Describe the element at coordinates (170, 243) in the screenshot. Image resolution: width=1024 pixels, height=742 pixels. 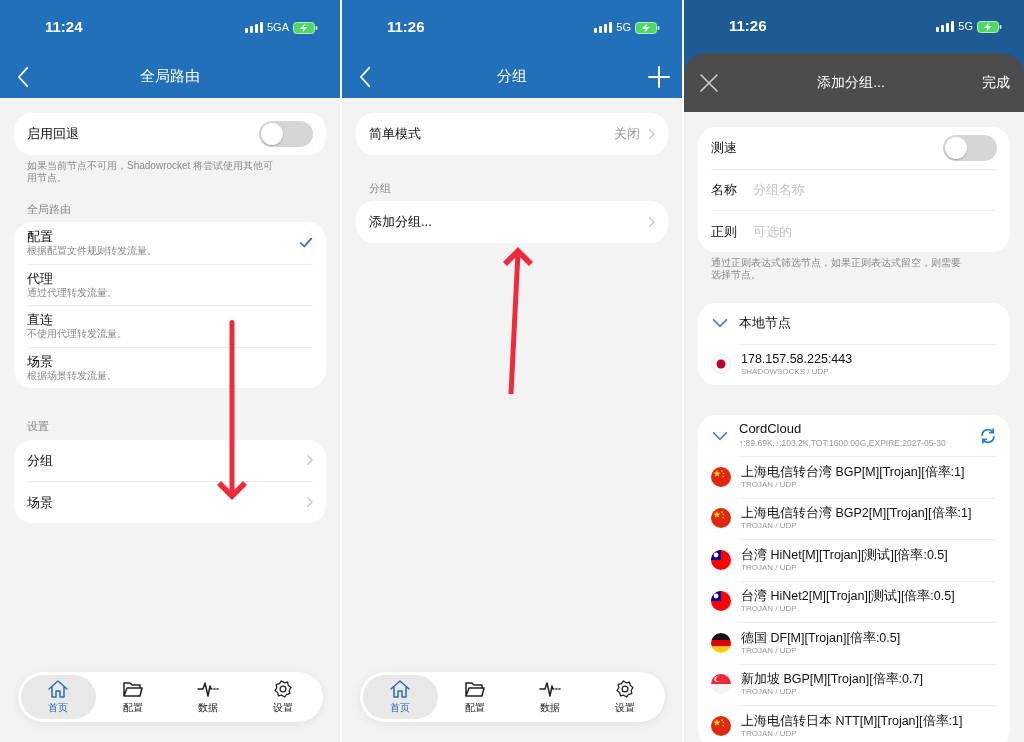
I see `routing-option: 配置 根据配置文件规则转发流量。` at that location.